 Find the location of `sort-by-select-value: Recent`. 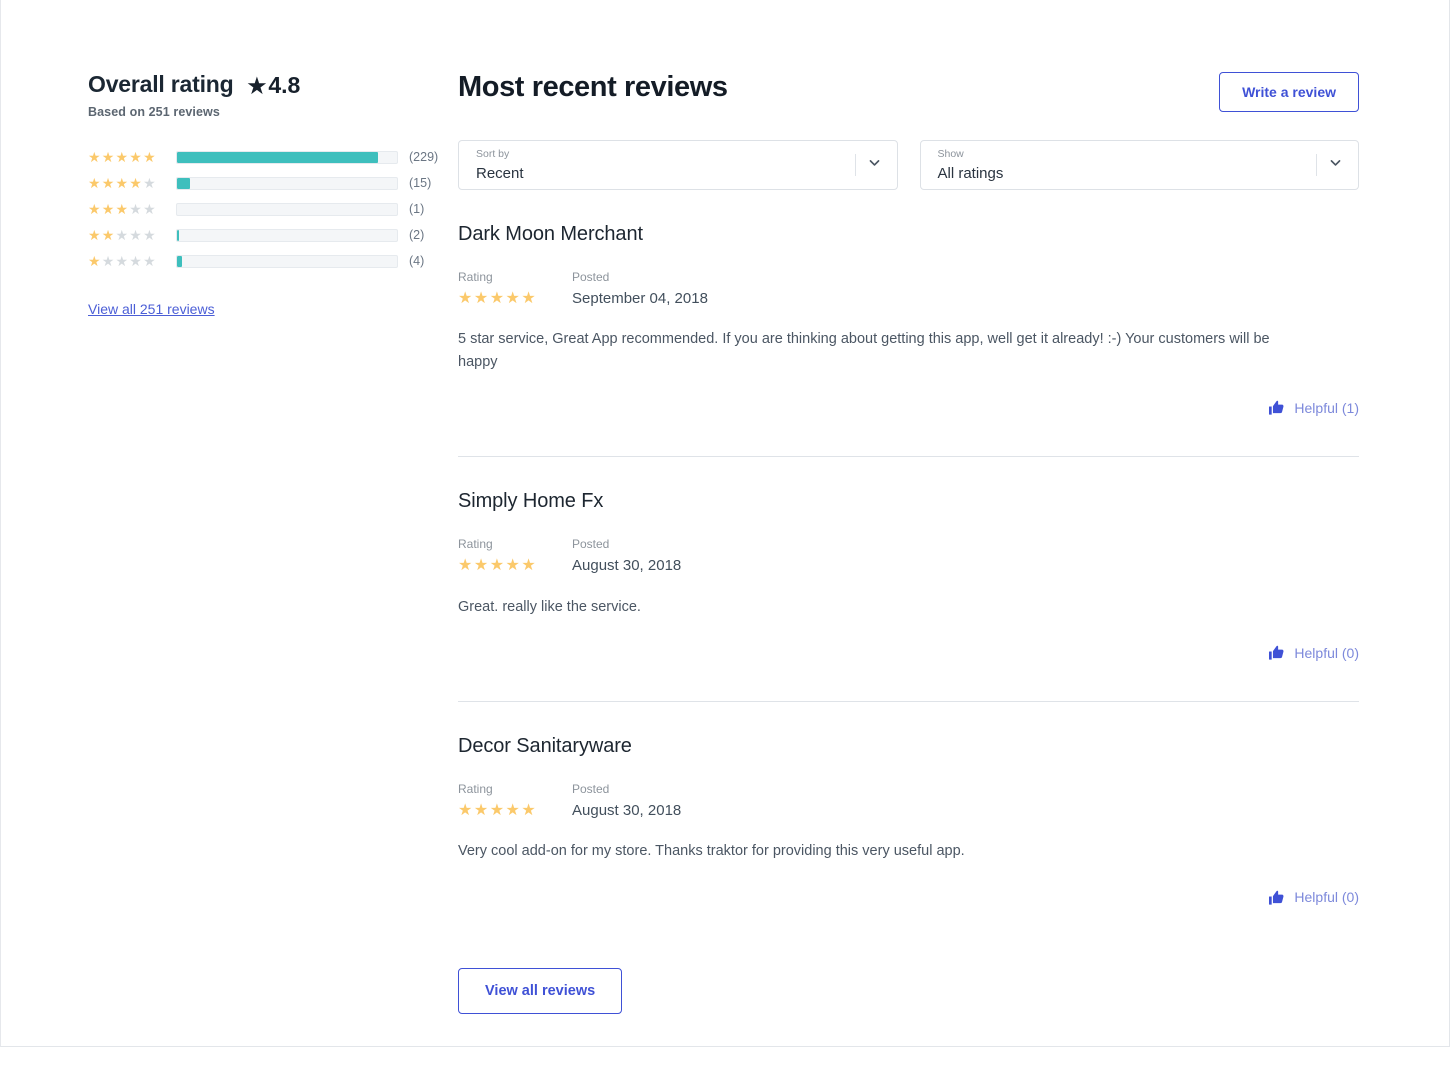

sort-by-select-value: Recent is located at coordinates (500, 173).